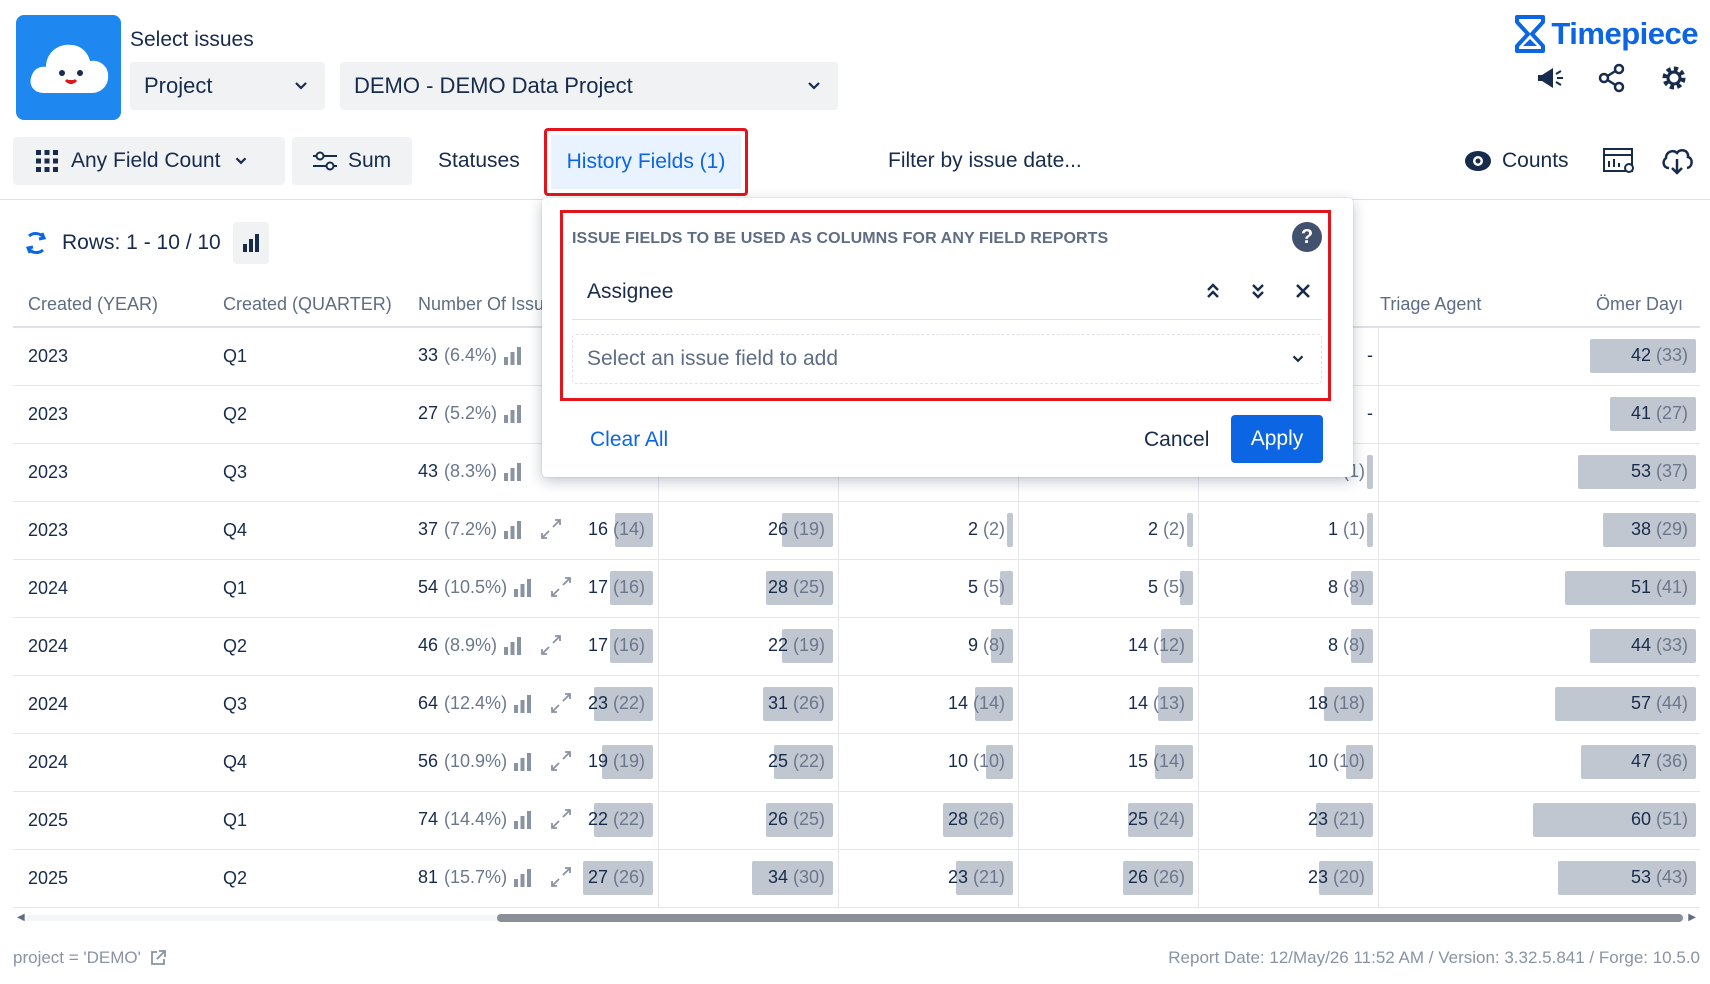 This screenshot has width=1710, height=984. What do you see at coordinates (149, 161) in the screenshot?
I see `any-field-count-button: Any Field Count` at bounding box center [149, 161].